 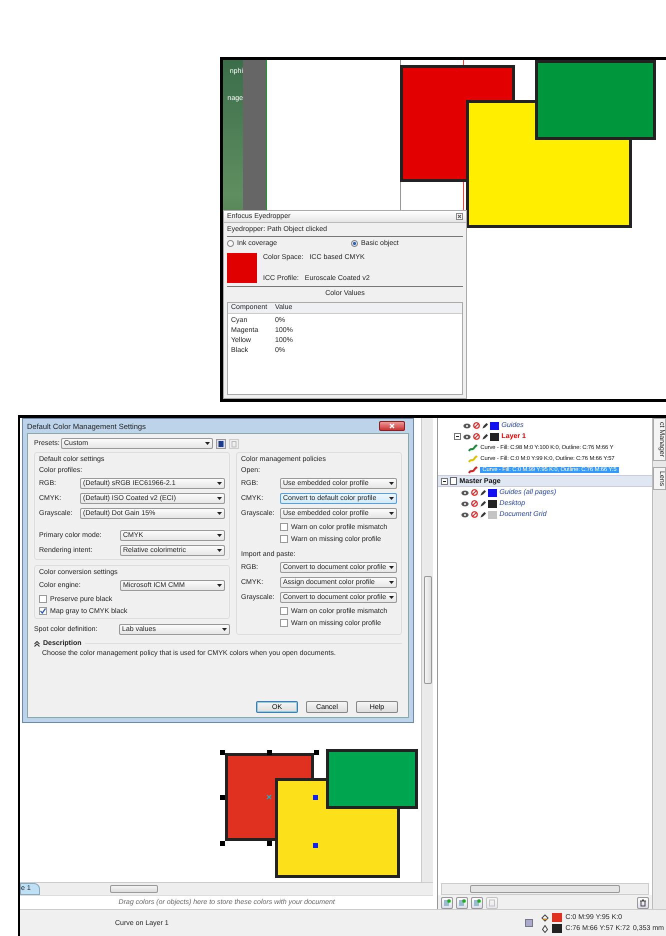 I want to click on fill-color-chip, so click(x=557, y=917).